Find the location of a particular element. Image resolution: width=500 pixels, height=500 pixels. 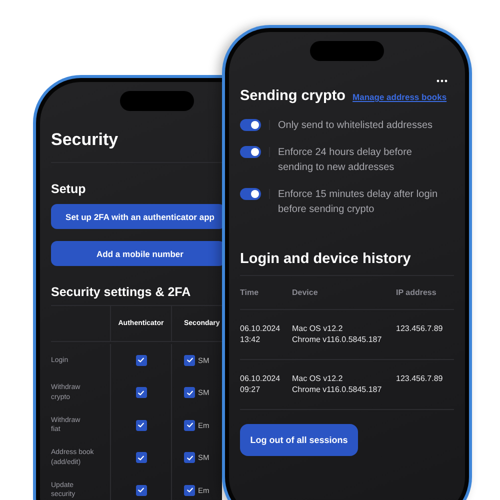

more-icon is located at coordinates (442, 81).